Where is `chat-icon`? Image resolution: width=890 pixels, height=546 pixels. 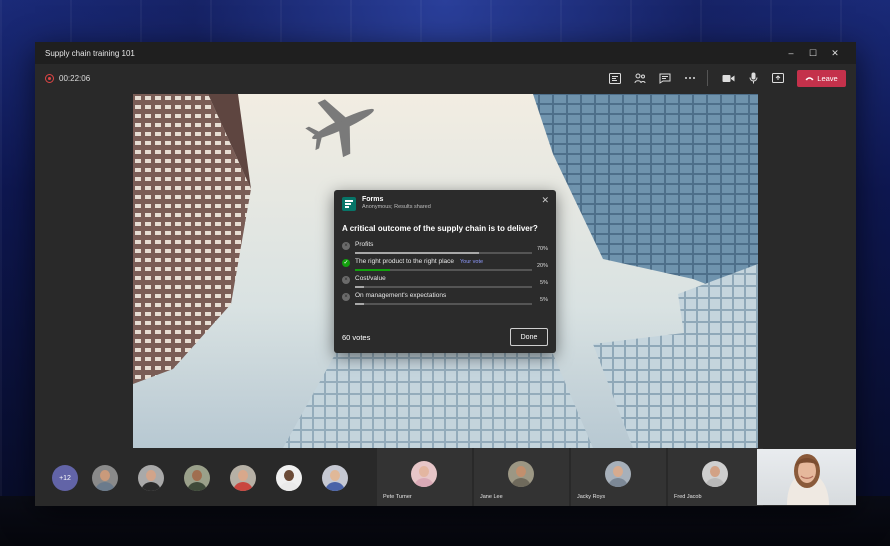 chat-icon is located at coordinates (665, 78).